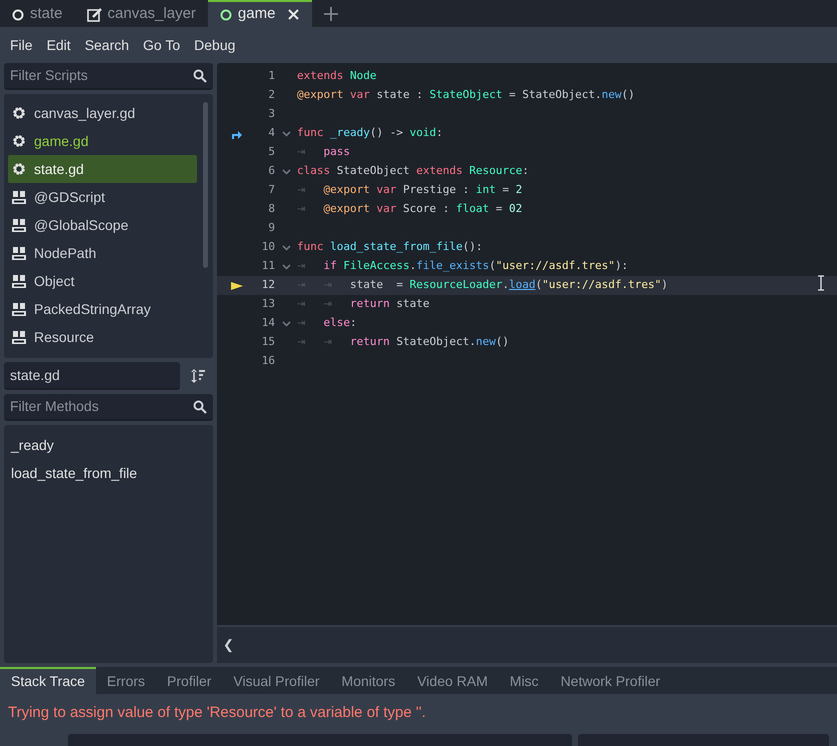  What do you see at coordinates (423, 209) in the screenshot?
I see `code-line: @export var Score : float = 02` at bounding box center [423, 209].